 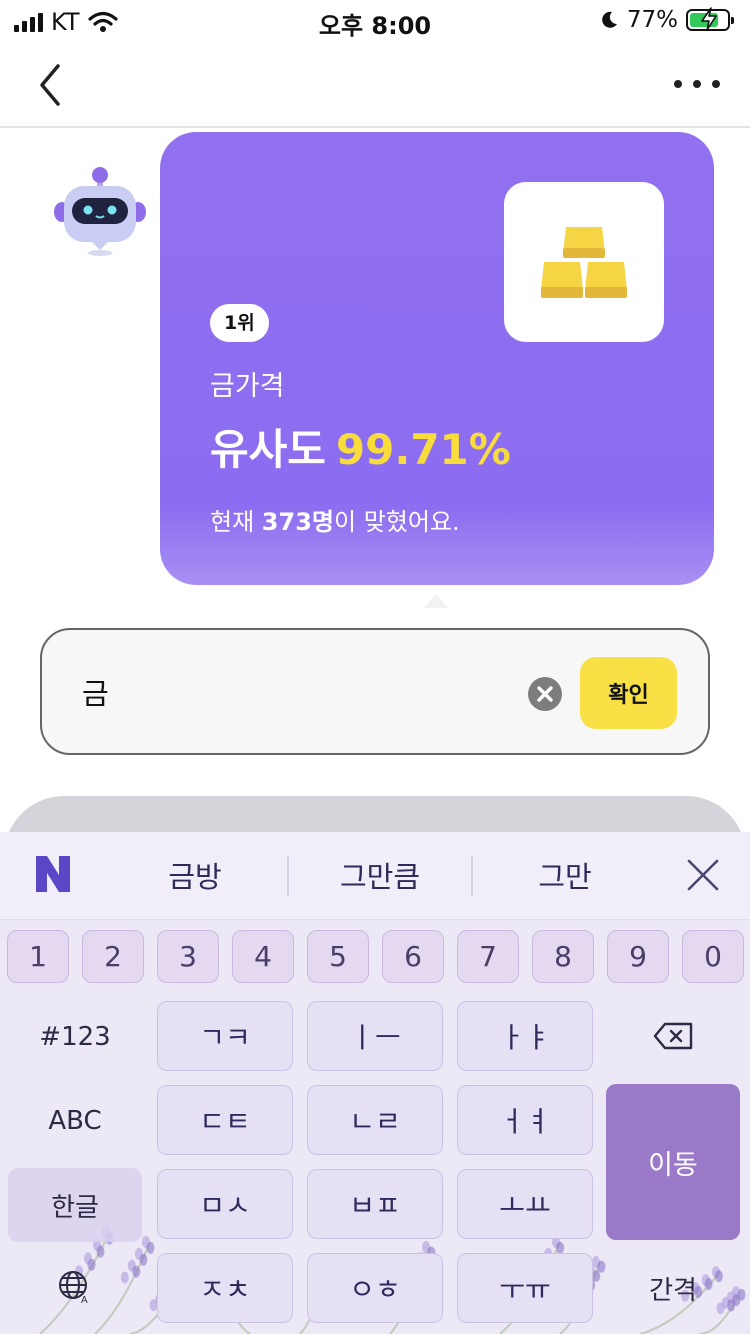 I want to click on key-7: 7, so click(x=488, y=956).